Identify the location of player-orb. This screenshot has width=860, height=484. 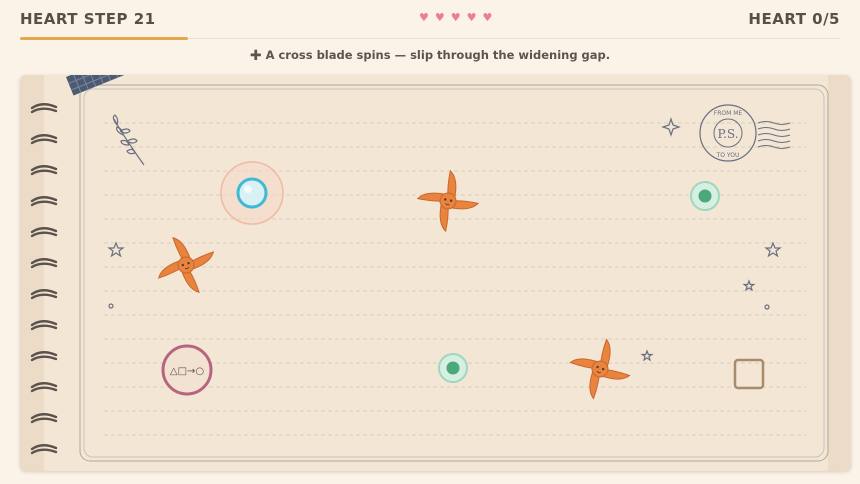
(252, 193).